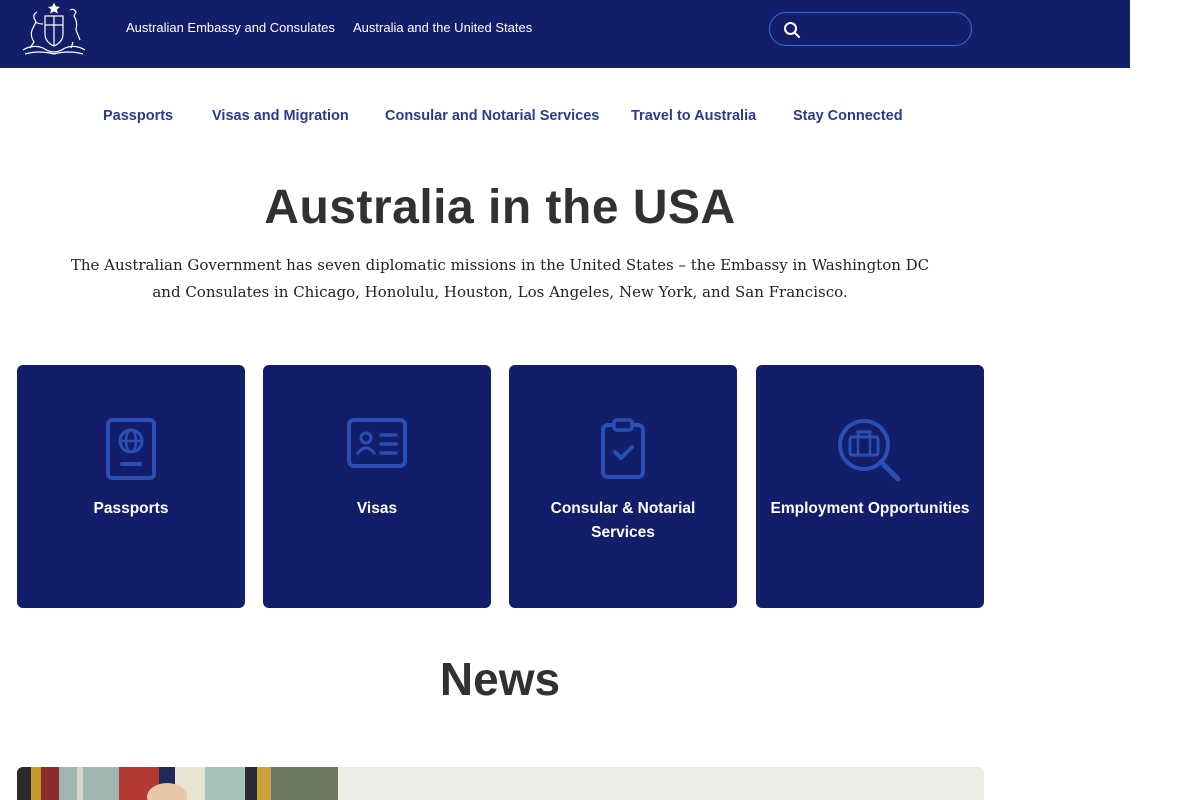 This screenshot has height=800, width=1200. I want to click on passport-icon, so click(131, 449).